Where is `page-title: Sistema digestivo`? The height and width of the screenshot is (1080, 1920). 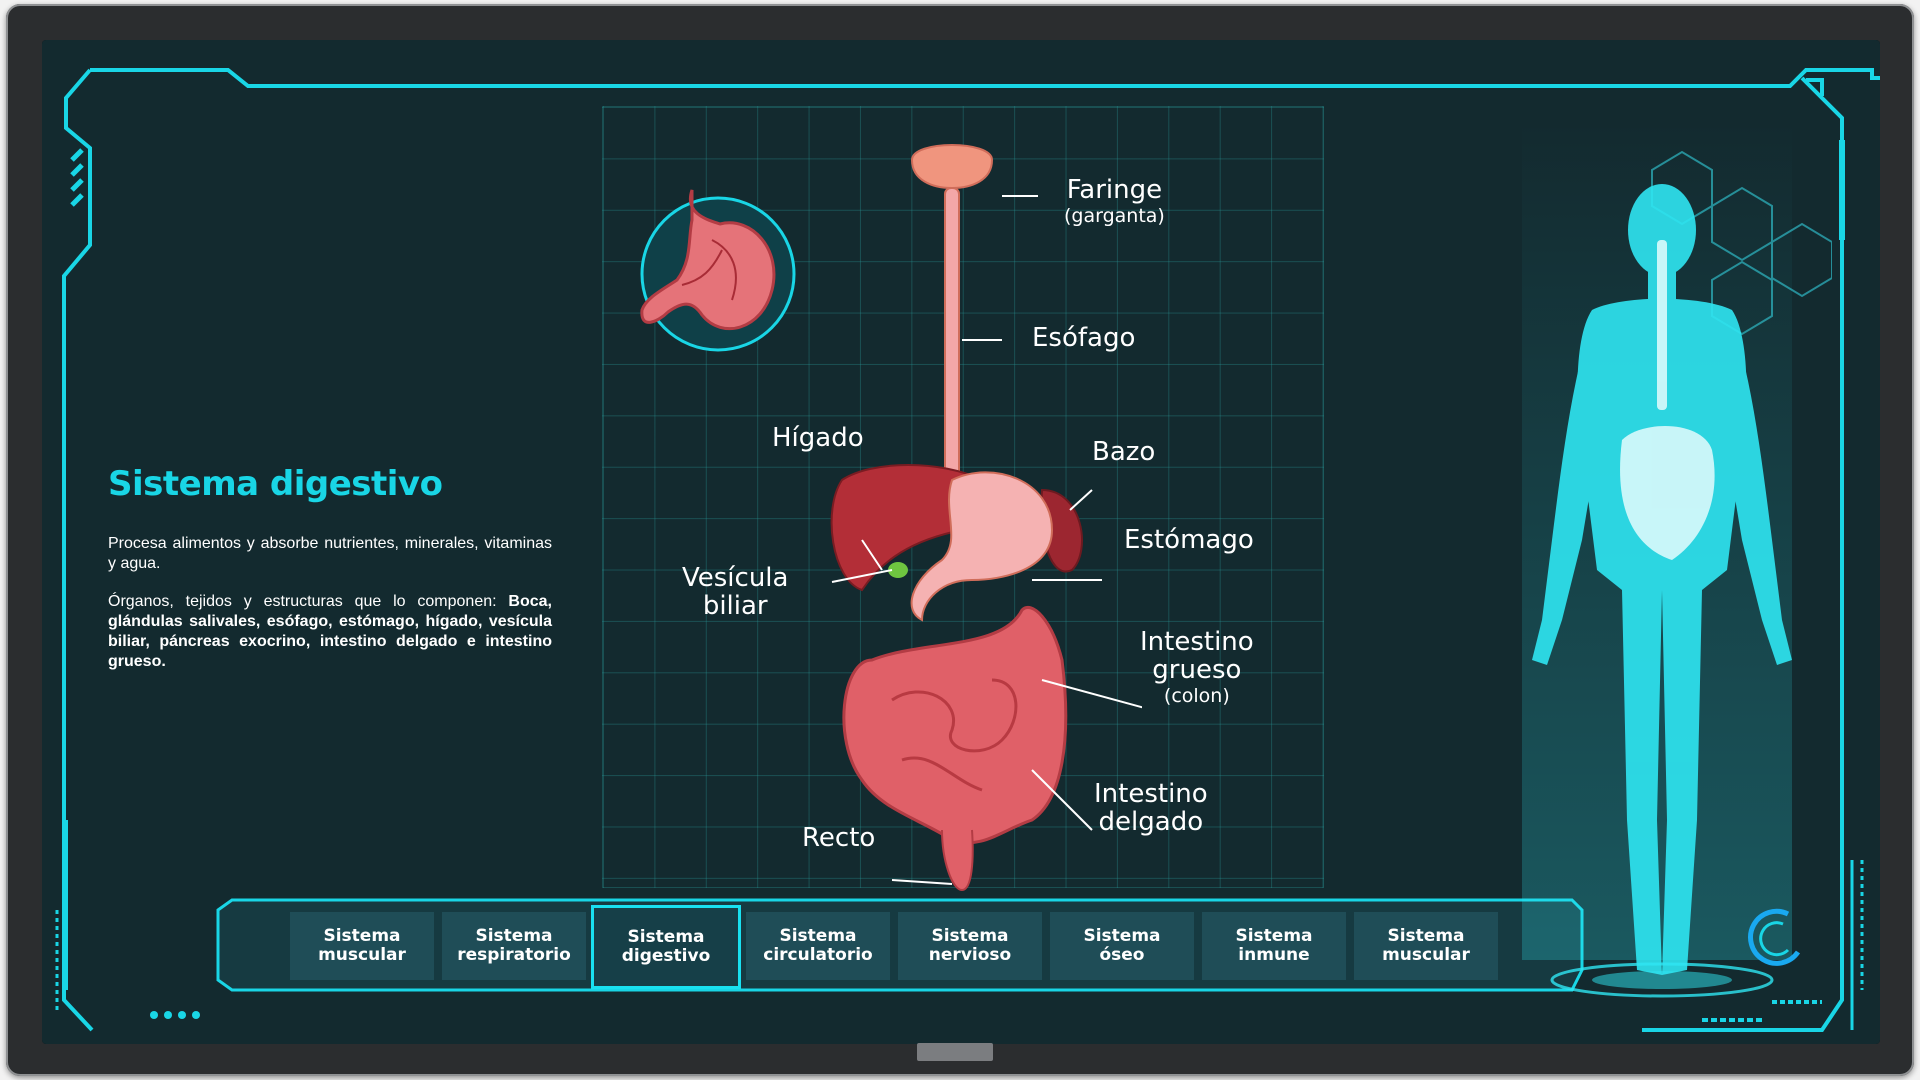
page-title: Sistema digestivo is located at coordinates (275, 484).